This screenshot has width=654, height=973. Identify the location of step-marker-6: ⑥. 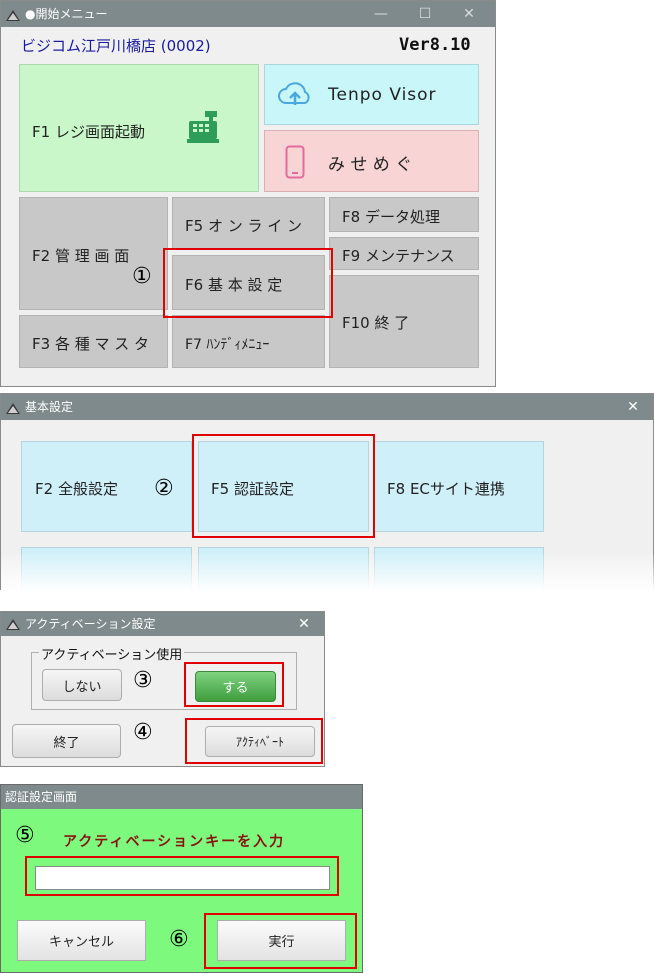
(179, 939).